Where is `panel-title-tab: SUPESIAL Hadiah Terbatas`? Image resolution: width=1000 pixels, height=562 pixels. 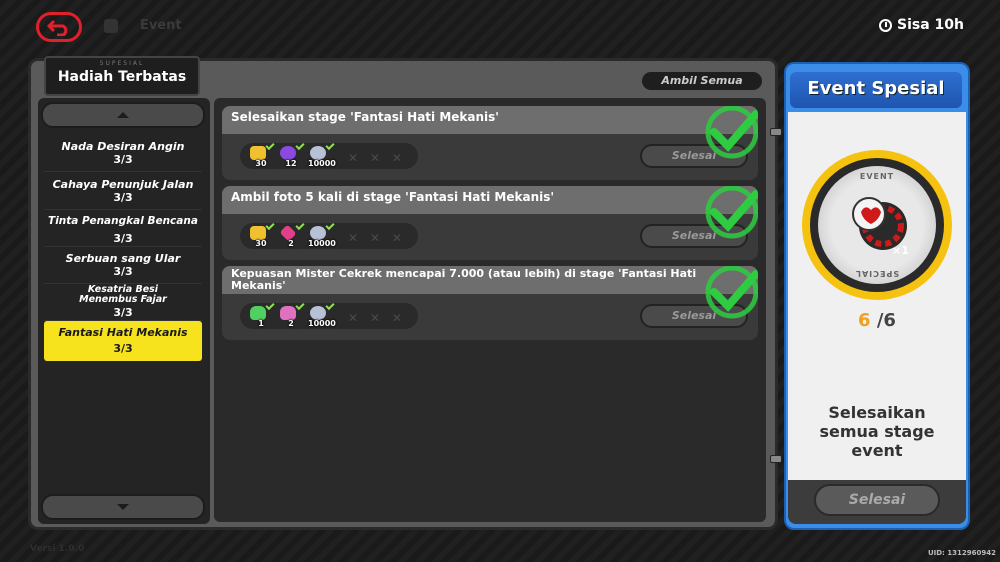 panel-title-tab: SUPESIAL Hadiah Terbatas is located at coordinates (122, 76).